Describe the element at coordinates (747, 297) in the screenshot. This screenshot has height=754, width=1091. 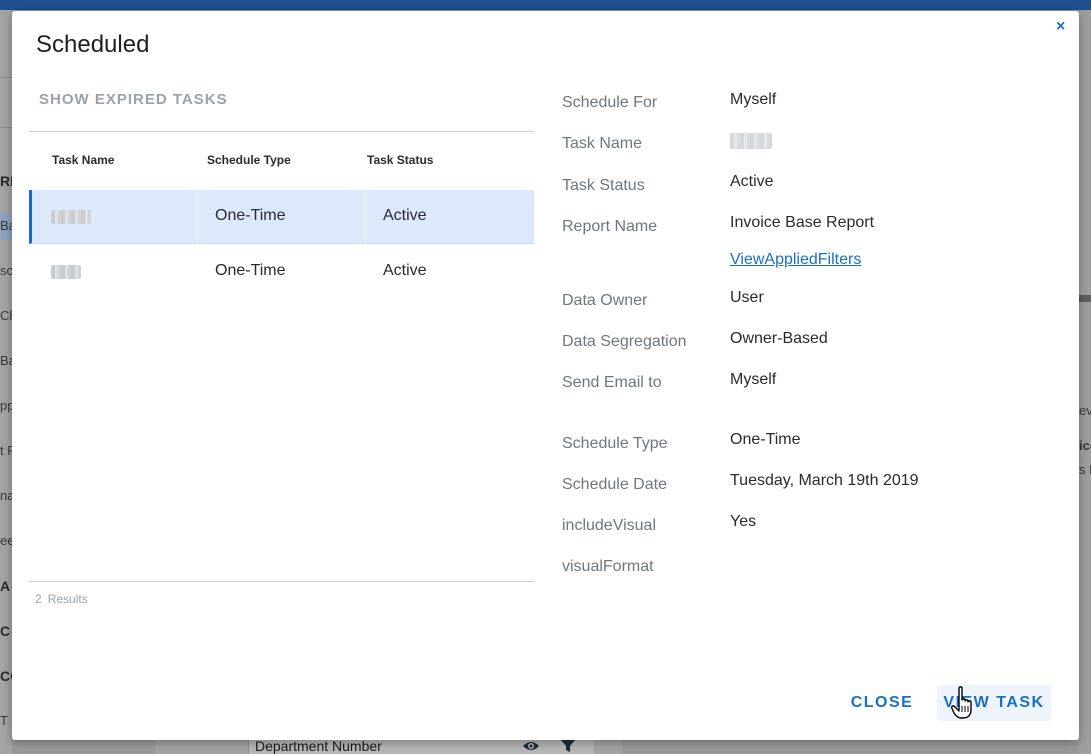
I see `detail-value-data-owner: User` at that location.